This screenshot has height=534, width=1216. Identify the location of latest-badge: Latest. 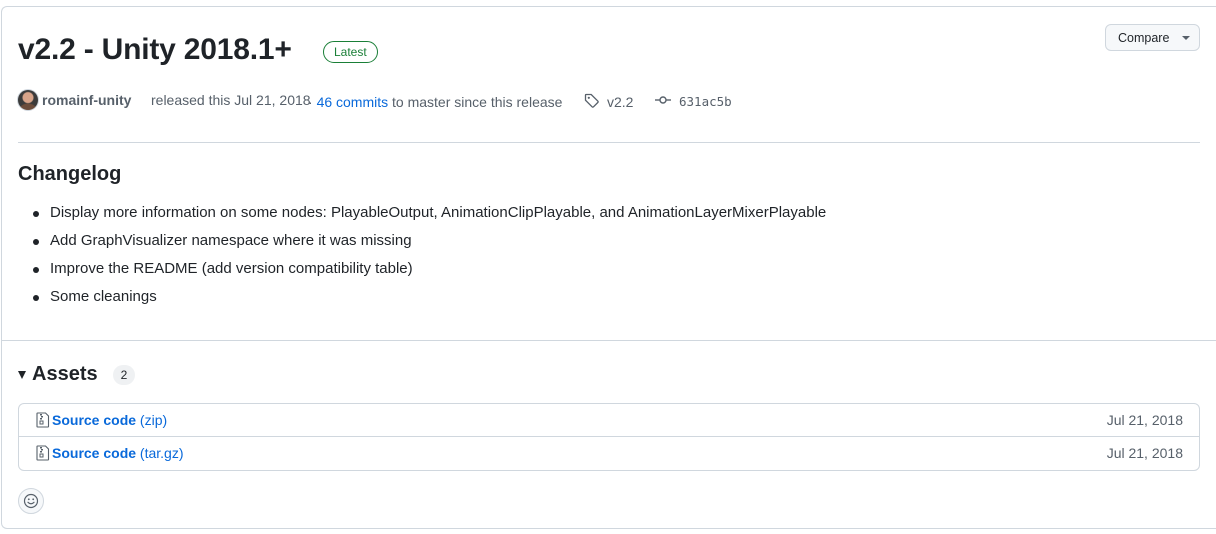
(350, 52).